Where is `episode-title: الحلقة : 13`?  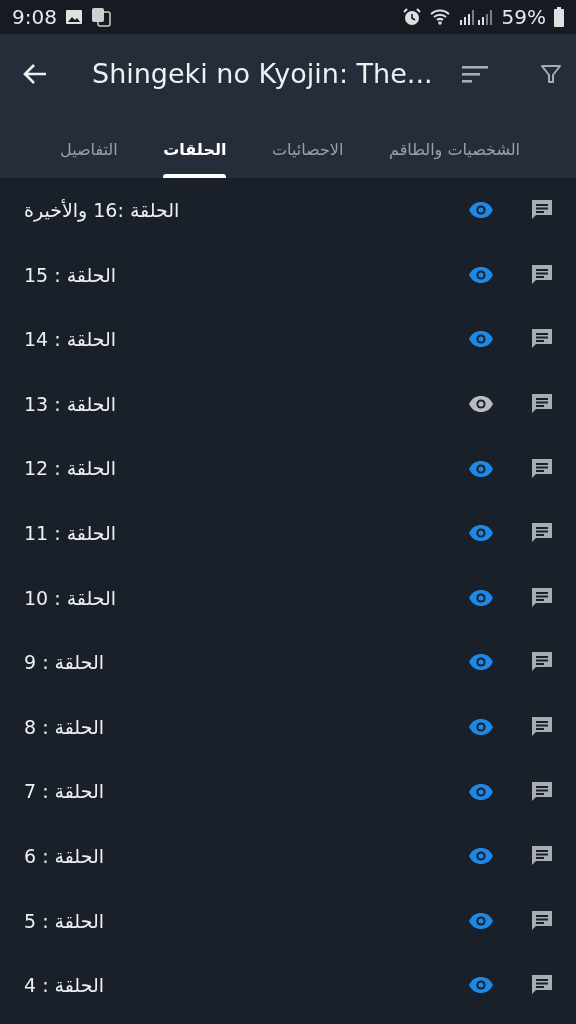
episode-title: الحلقة : 13 is located at coordinates (70, 404).